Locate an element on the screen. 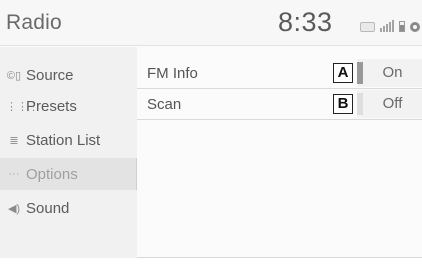  bluetooth-icon is located at coordinates (367, 27).